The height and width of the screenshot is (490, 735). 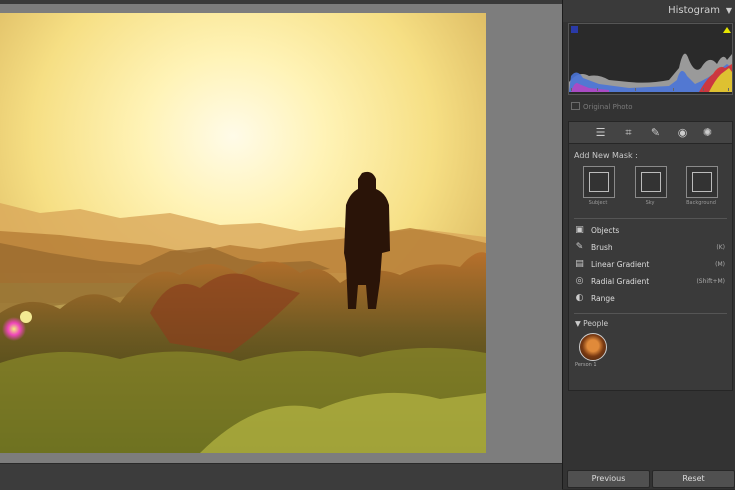 What do you see at coordinates (593, 347) in the screenshot?
I see `person-thumbnail` at bounding box center [593, 347].